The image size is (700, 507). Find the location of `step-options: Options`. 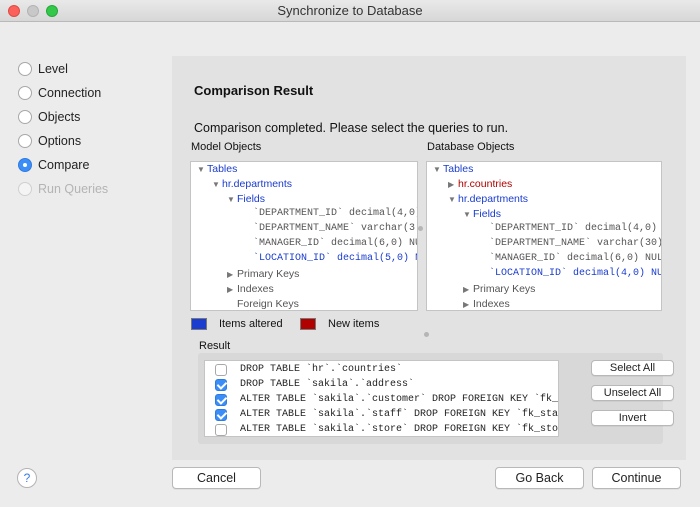

step-options: Options is located at coordinates (63, 141).